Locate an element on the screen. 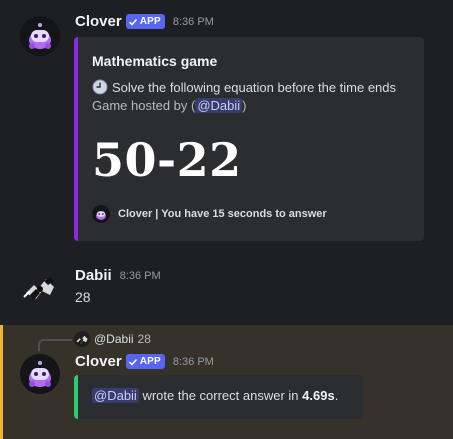 The image size is (453, 439). host-suffix: ) is located at coordinates (244, 105).